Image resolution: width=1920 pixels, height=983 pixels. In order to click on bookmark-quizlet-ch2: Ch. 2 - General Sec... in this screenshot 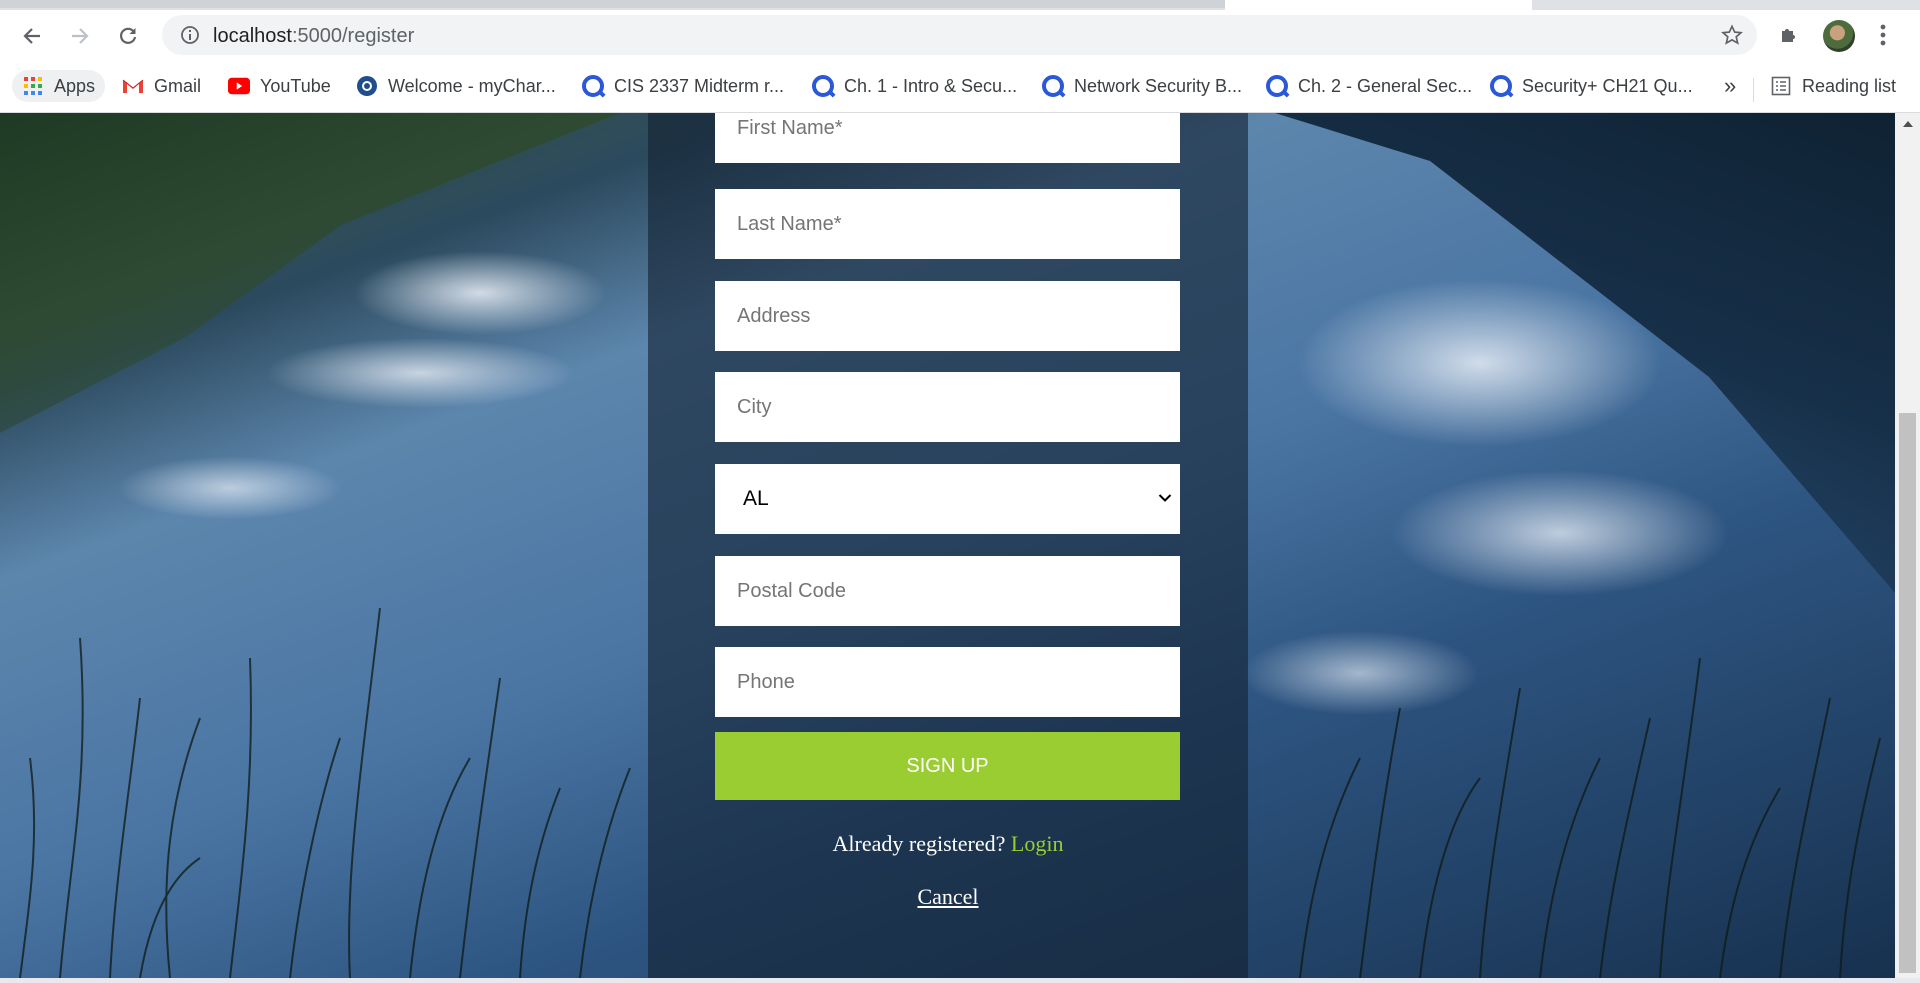, I will do `click(1369, 86)`.